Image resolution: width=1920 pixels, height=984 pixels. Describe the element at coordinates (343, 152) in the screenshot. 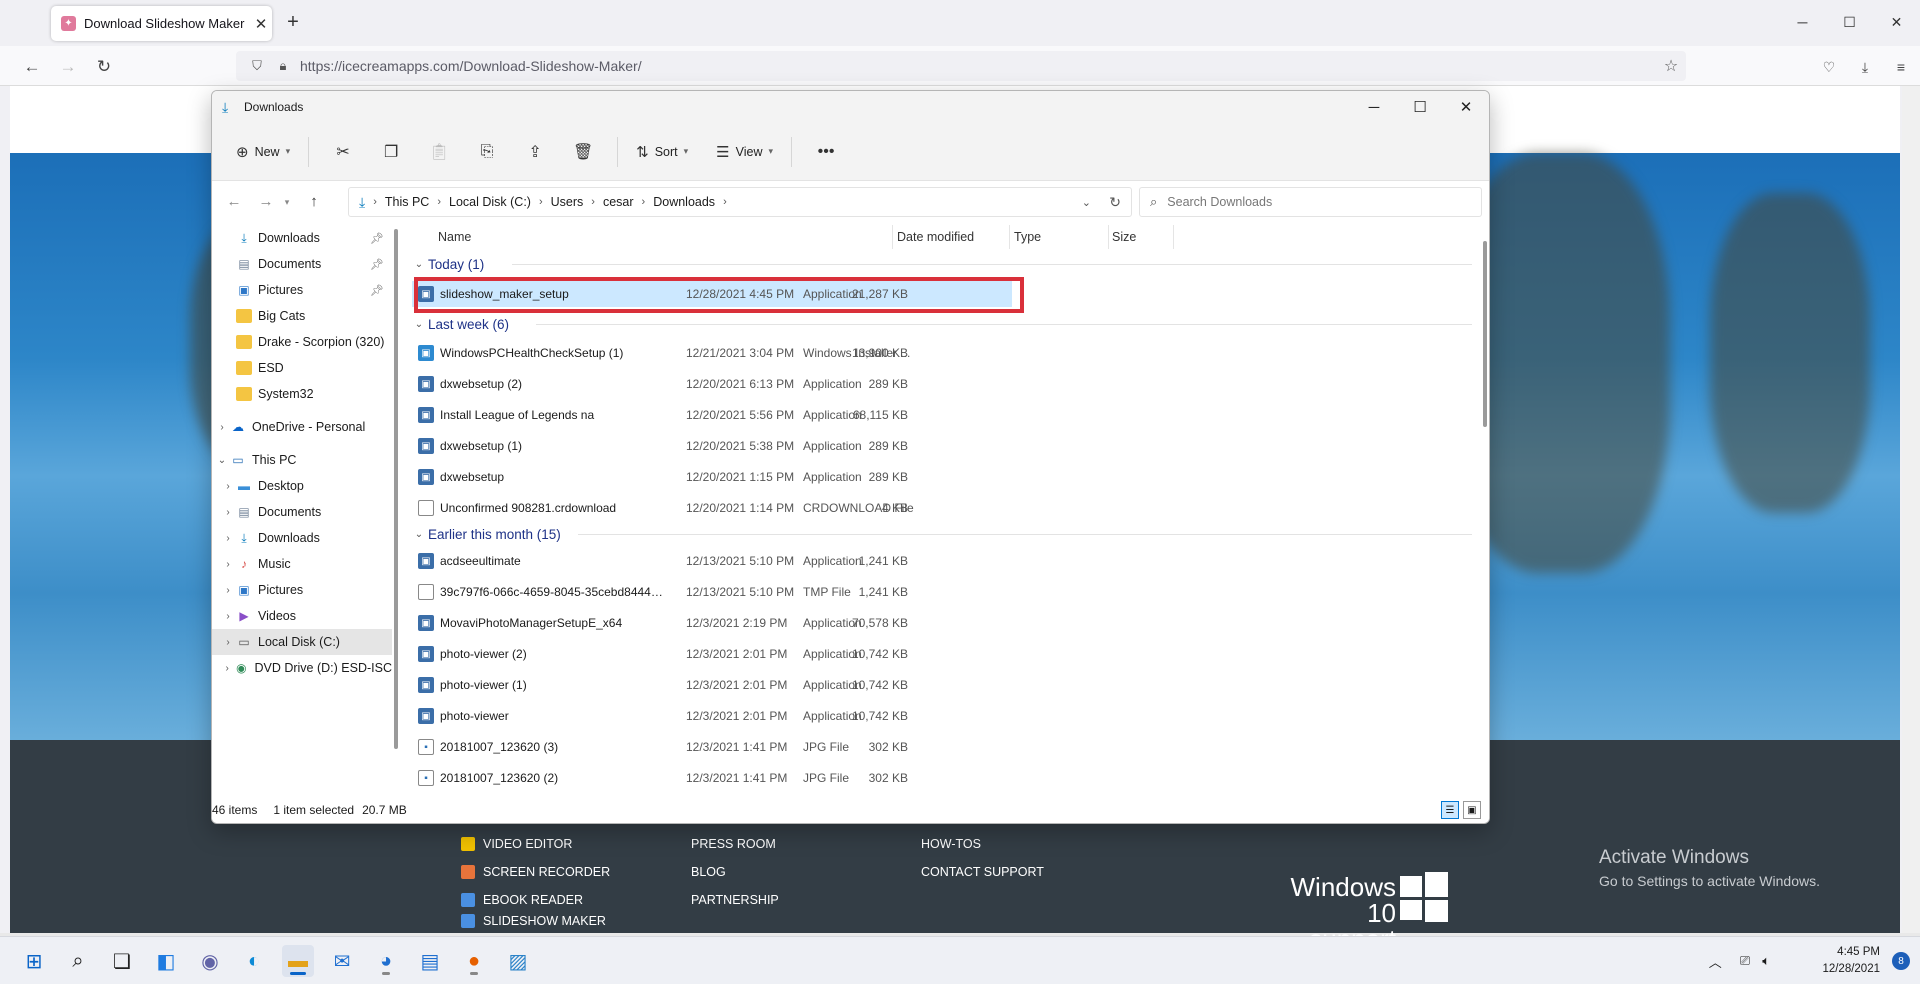

I see `cut-icon: ✂` at that location.